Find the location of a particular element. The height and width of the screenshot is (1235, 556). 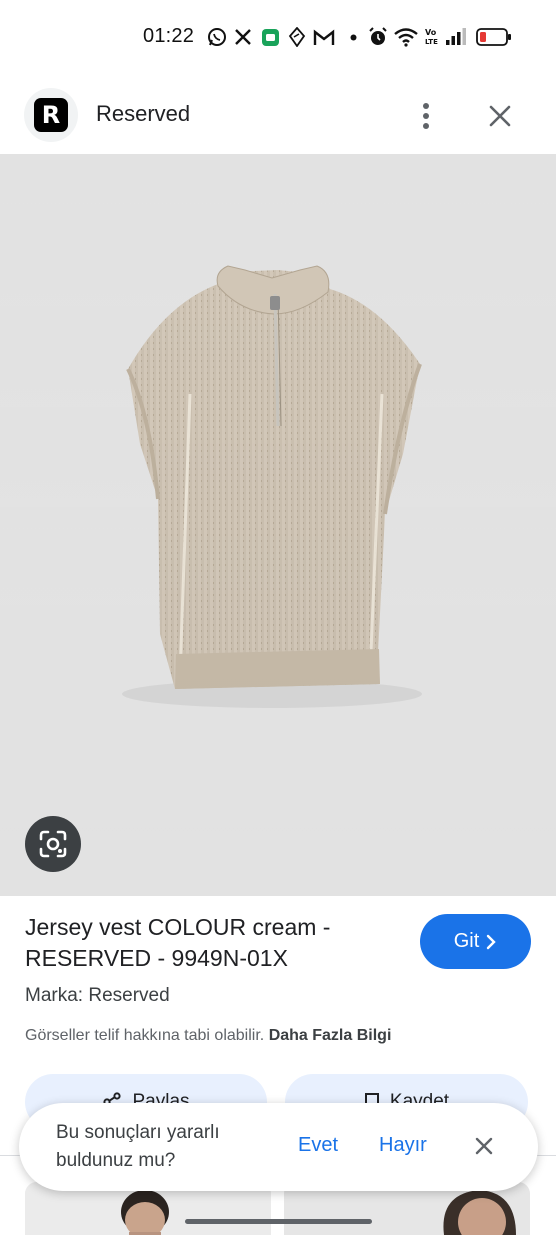

go-button-label: Git is located at coordinates (466, 941).